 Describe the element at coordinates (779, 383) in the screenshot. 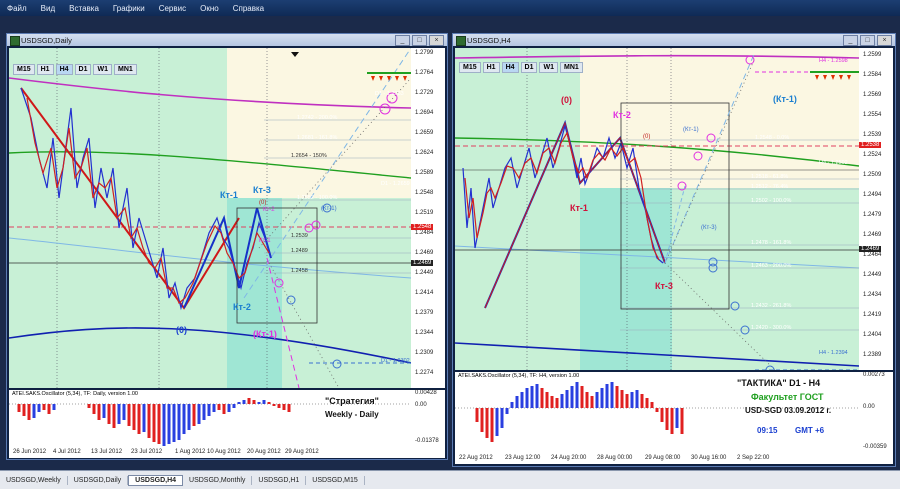

I see `tactic-title: "ТАКТИКА" D1 - H4` at that location.